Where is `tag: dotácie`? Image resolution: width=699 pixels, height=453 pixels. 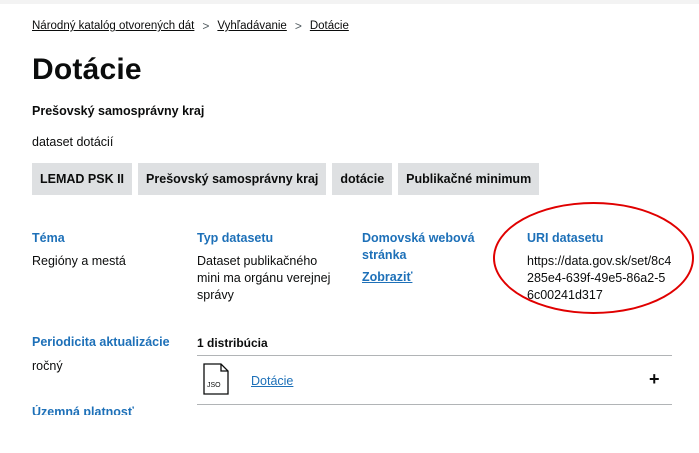 tag: dotácie is located at coordinates (362, 179).